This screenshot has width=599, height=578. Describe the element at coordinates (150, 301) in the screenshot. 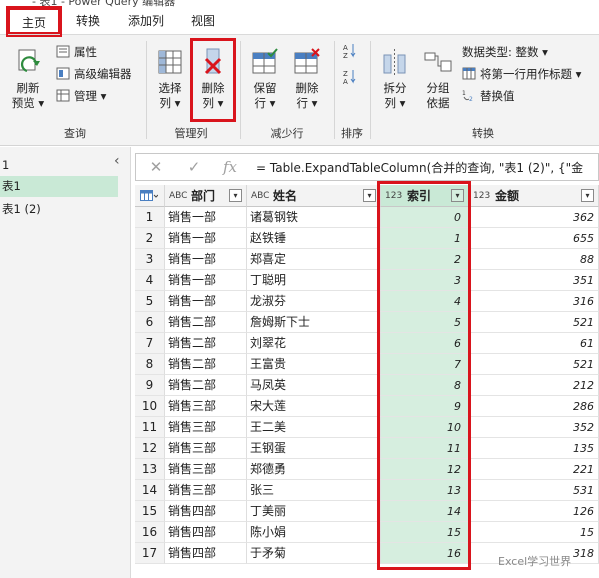

I see `row-number: 5` at that location.